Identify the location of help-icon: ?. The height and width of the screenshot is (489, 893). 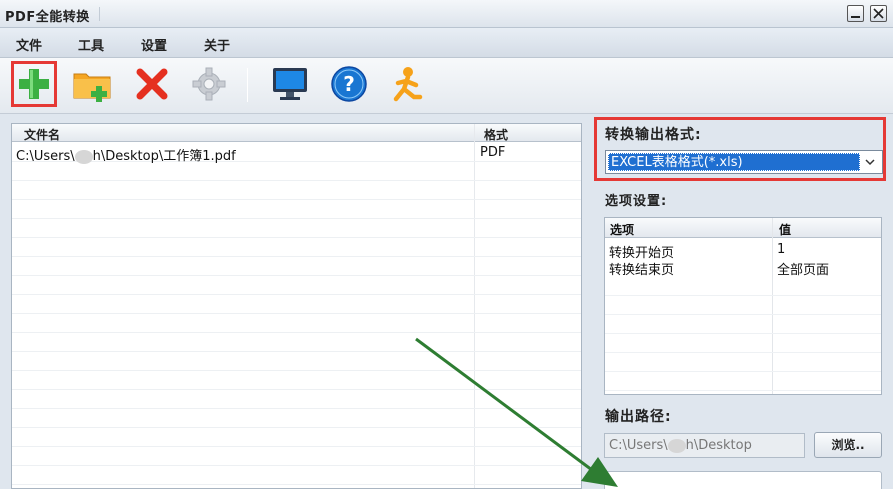
(349, 84).